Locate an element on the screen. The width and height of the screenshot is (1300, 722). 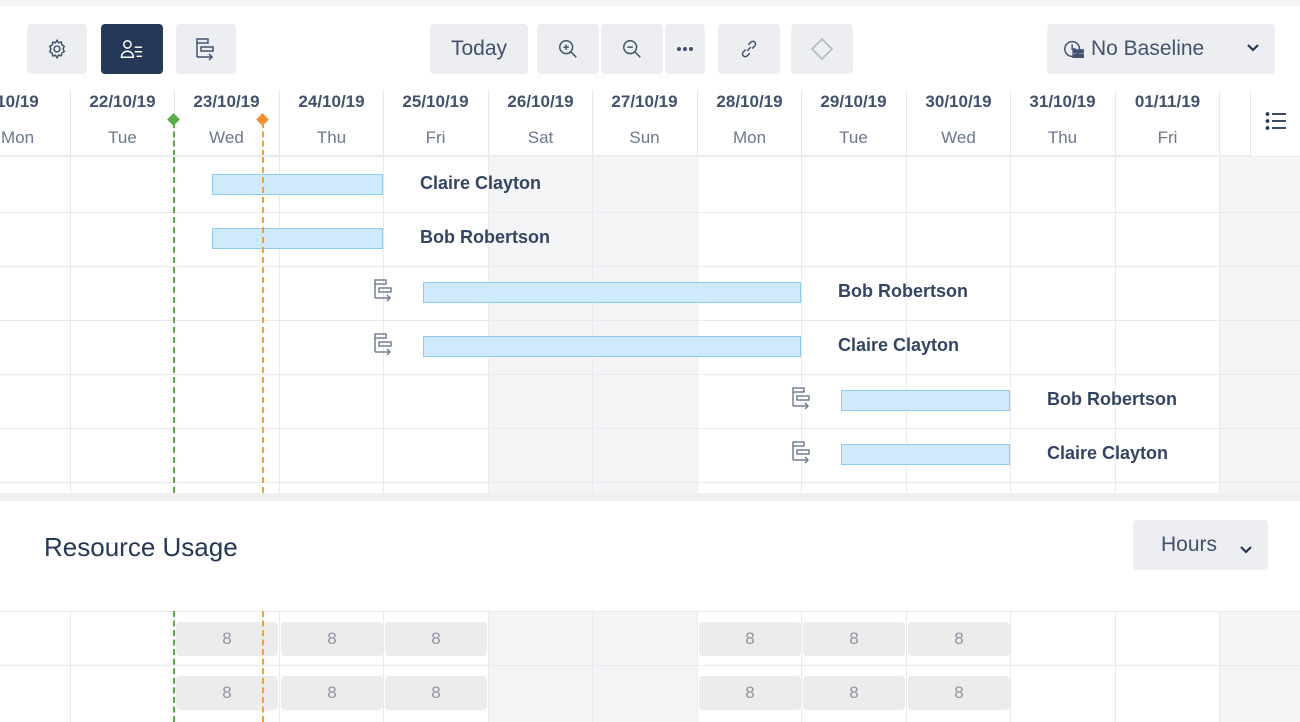
date-label: 28/10/19 is located at coordinates (749, 101).